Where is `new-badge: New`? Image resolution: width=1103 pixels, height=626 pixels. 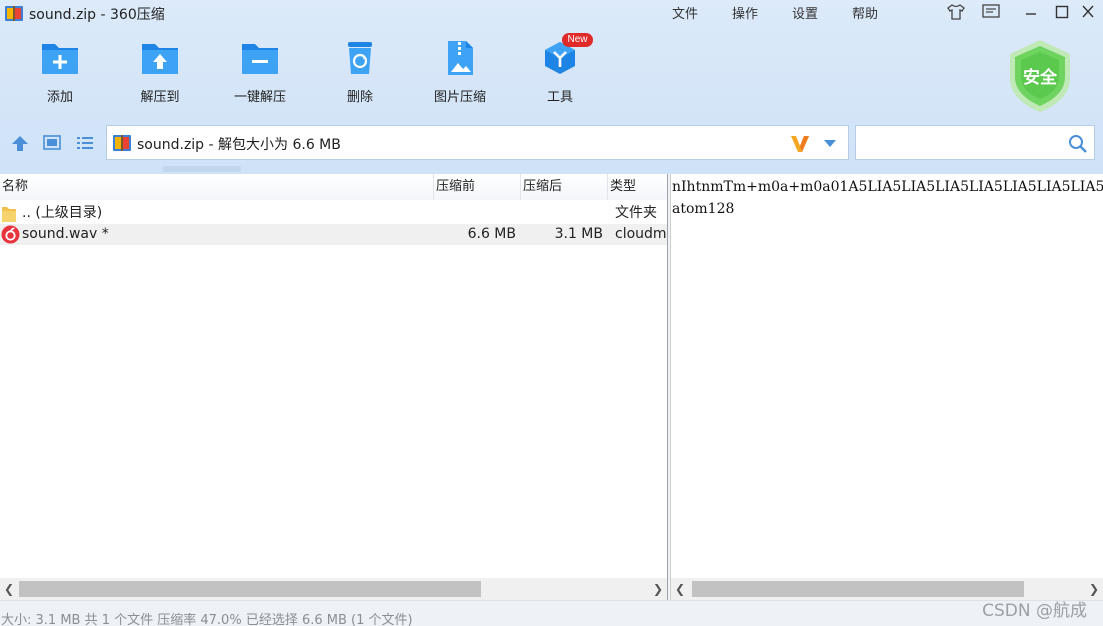 new-badge: New is located at coordinates (577, 40).